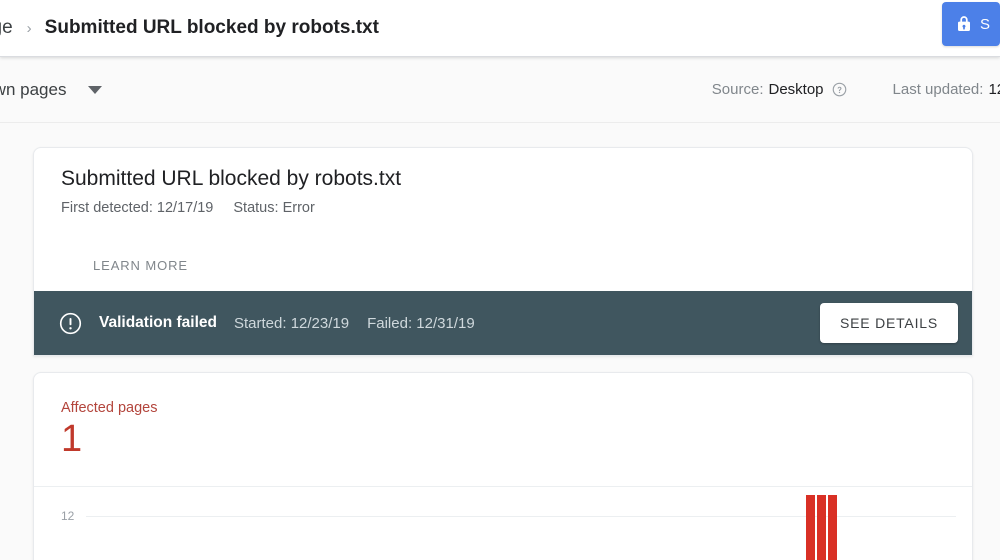 This screenshot has width=1000, height=560. Describe the element at coordinates (256, 208) in the screenshot. I see `status-label: Status:` at that location.